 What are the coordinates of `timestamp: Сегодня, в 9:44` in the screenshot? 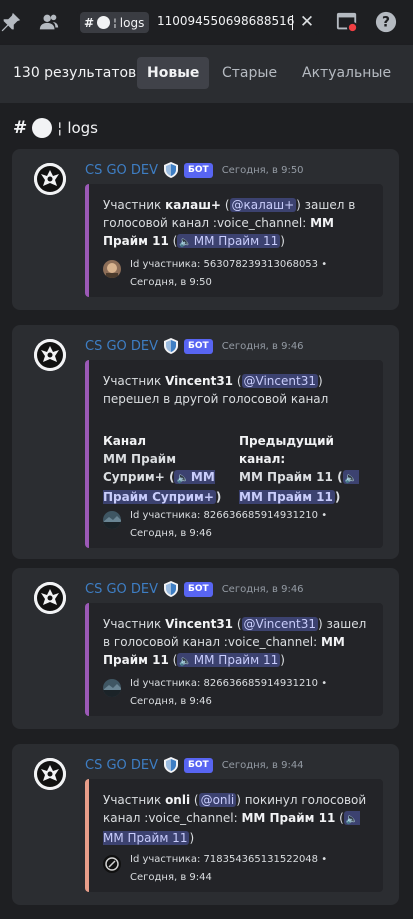 It's located at (262, 765).